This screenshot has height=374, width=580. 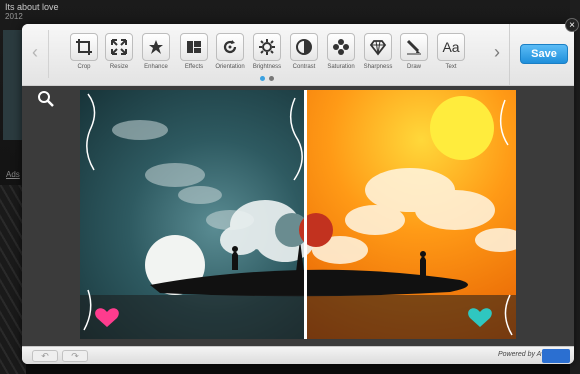 What do you see at coordinates (509, 55) in the screenshot?
I see `toolbar-divider-right` at bounding box center [509, 55].